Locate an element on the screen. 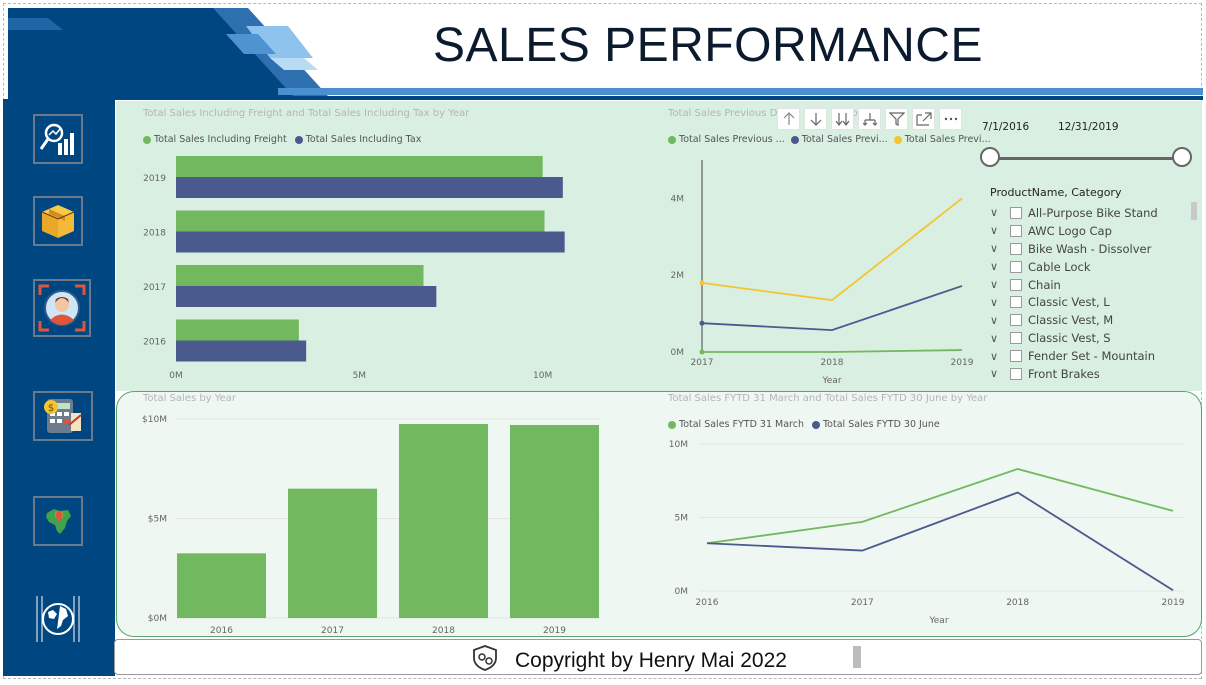 This screenshot has height=685, width=1206. focus-mode-button is located at coordinates (923, 119).